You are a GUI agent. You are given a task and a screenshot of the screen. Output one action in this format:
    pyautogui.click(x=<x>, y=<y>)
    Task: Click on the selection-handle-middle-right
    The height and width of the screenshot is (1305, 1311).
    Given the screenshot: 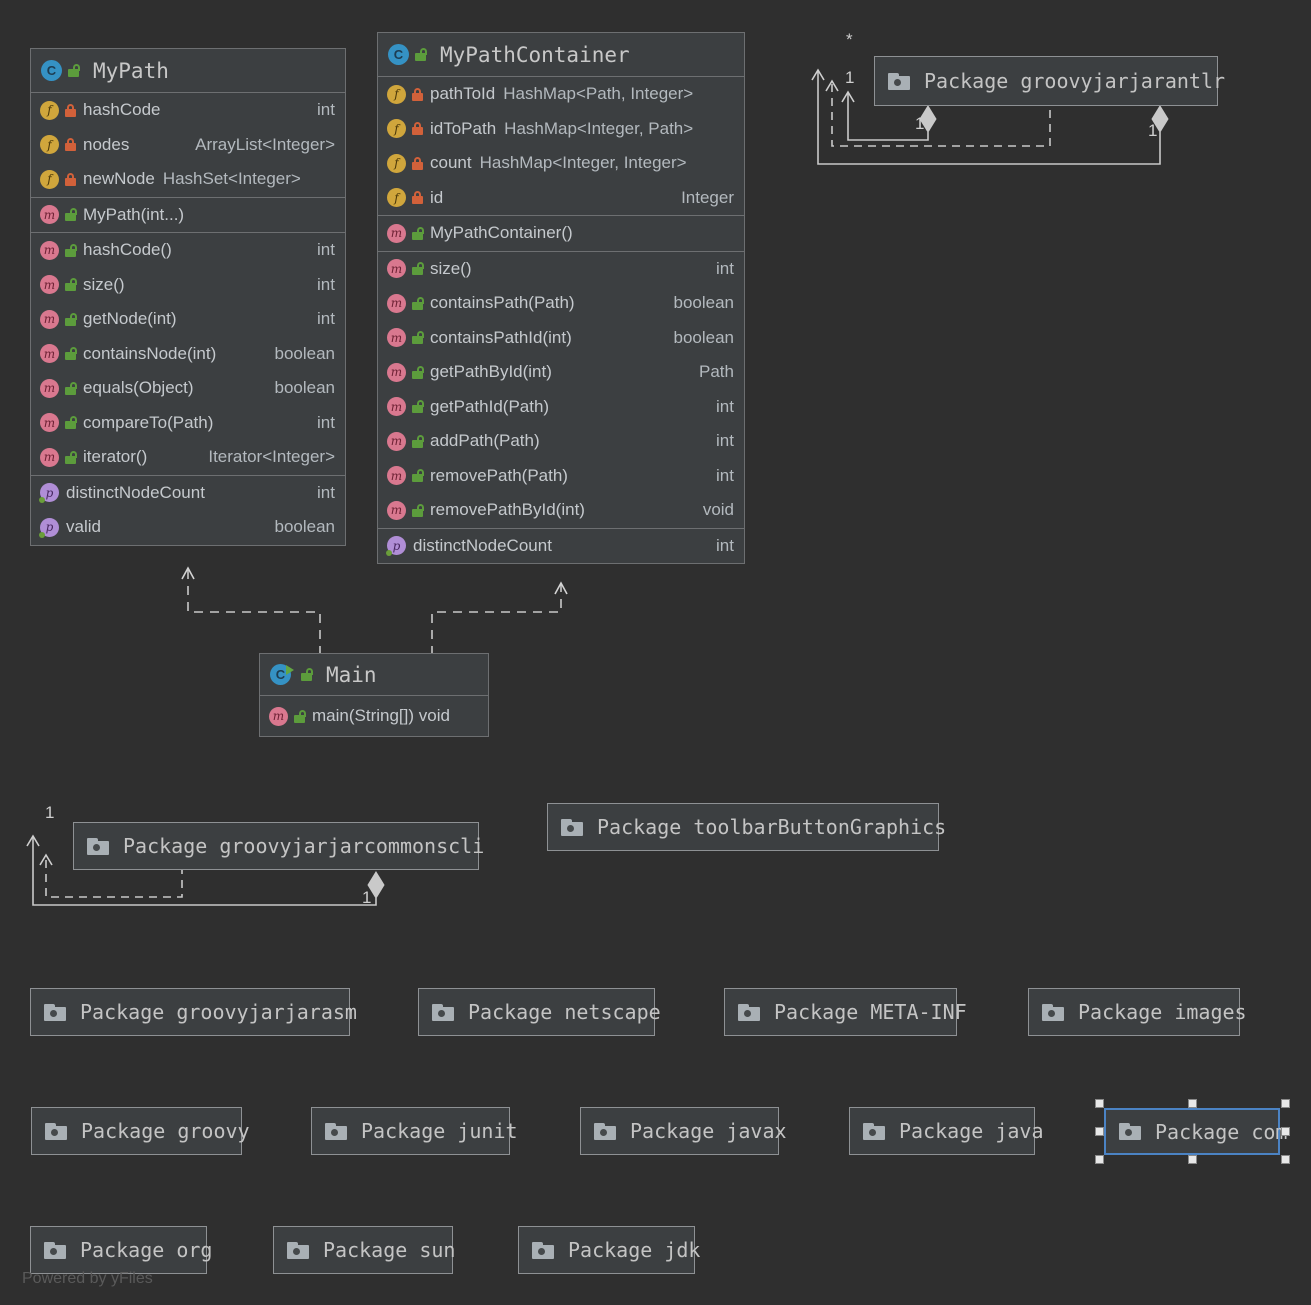 What is the action you would take?
    pyautogui.click(x=1285, y=1131)
    